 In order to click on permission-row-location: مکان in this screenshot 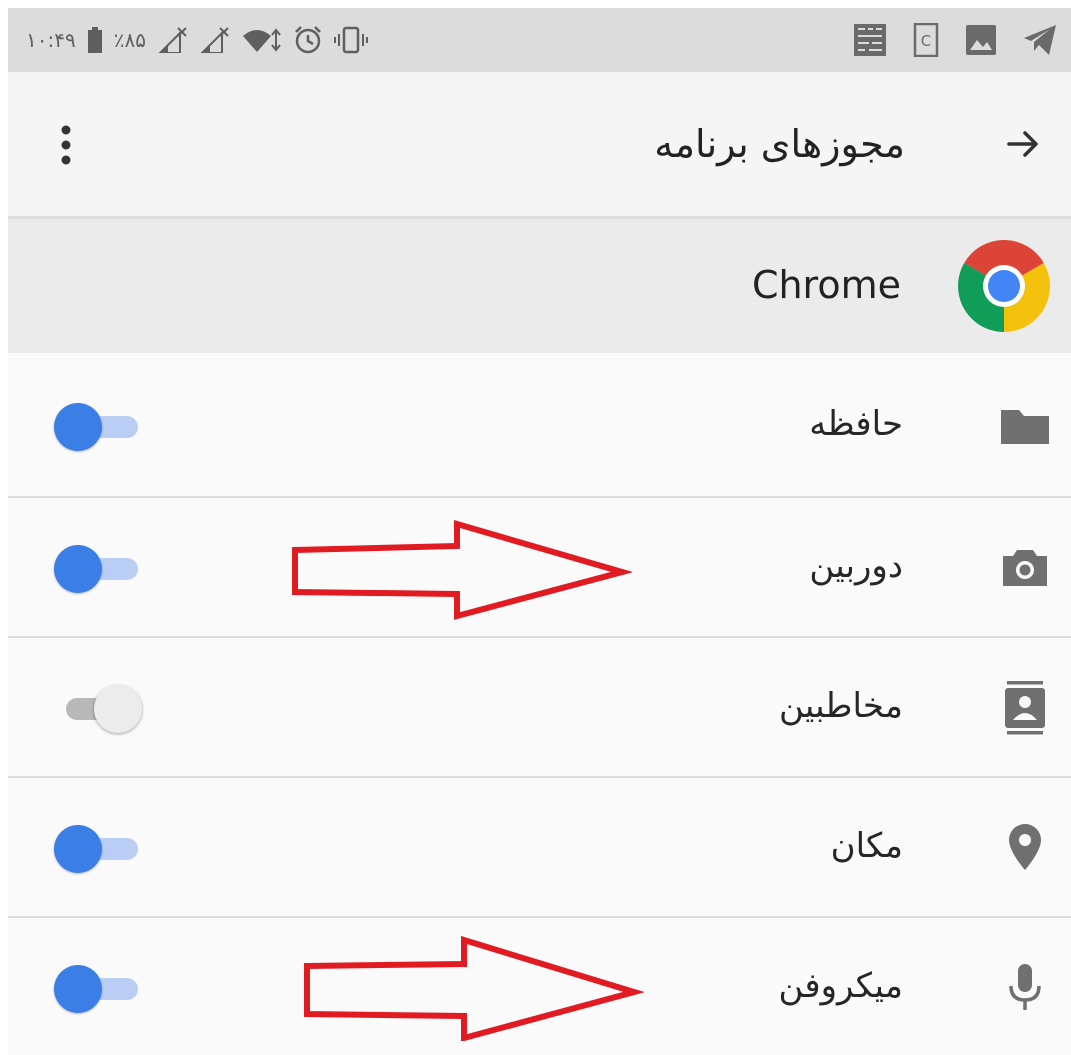, I will do `click(539, 847)`.